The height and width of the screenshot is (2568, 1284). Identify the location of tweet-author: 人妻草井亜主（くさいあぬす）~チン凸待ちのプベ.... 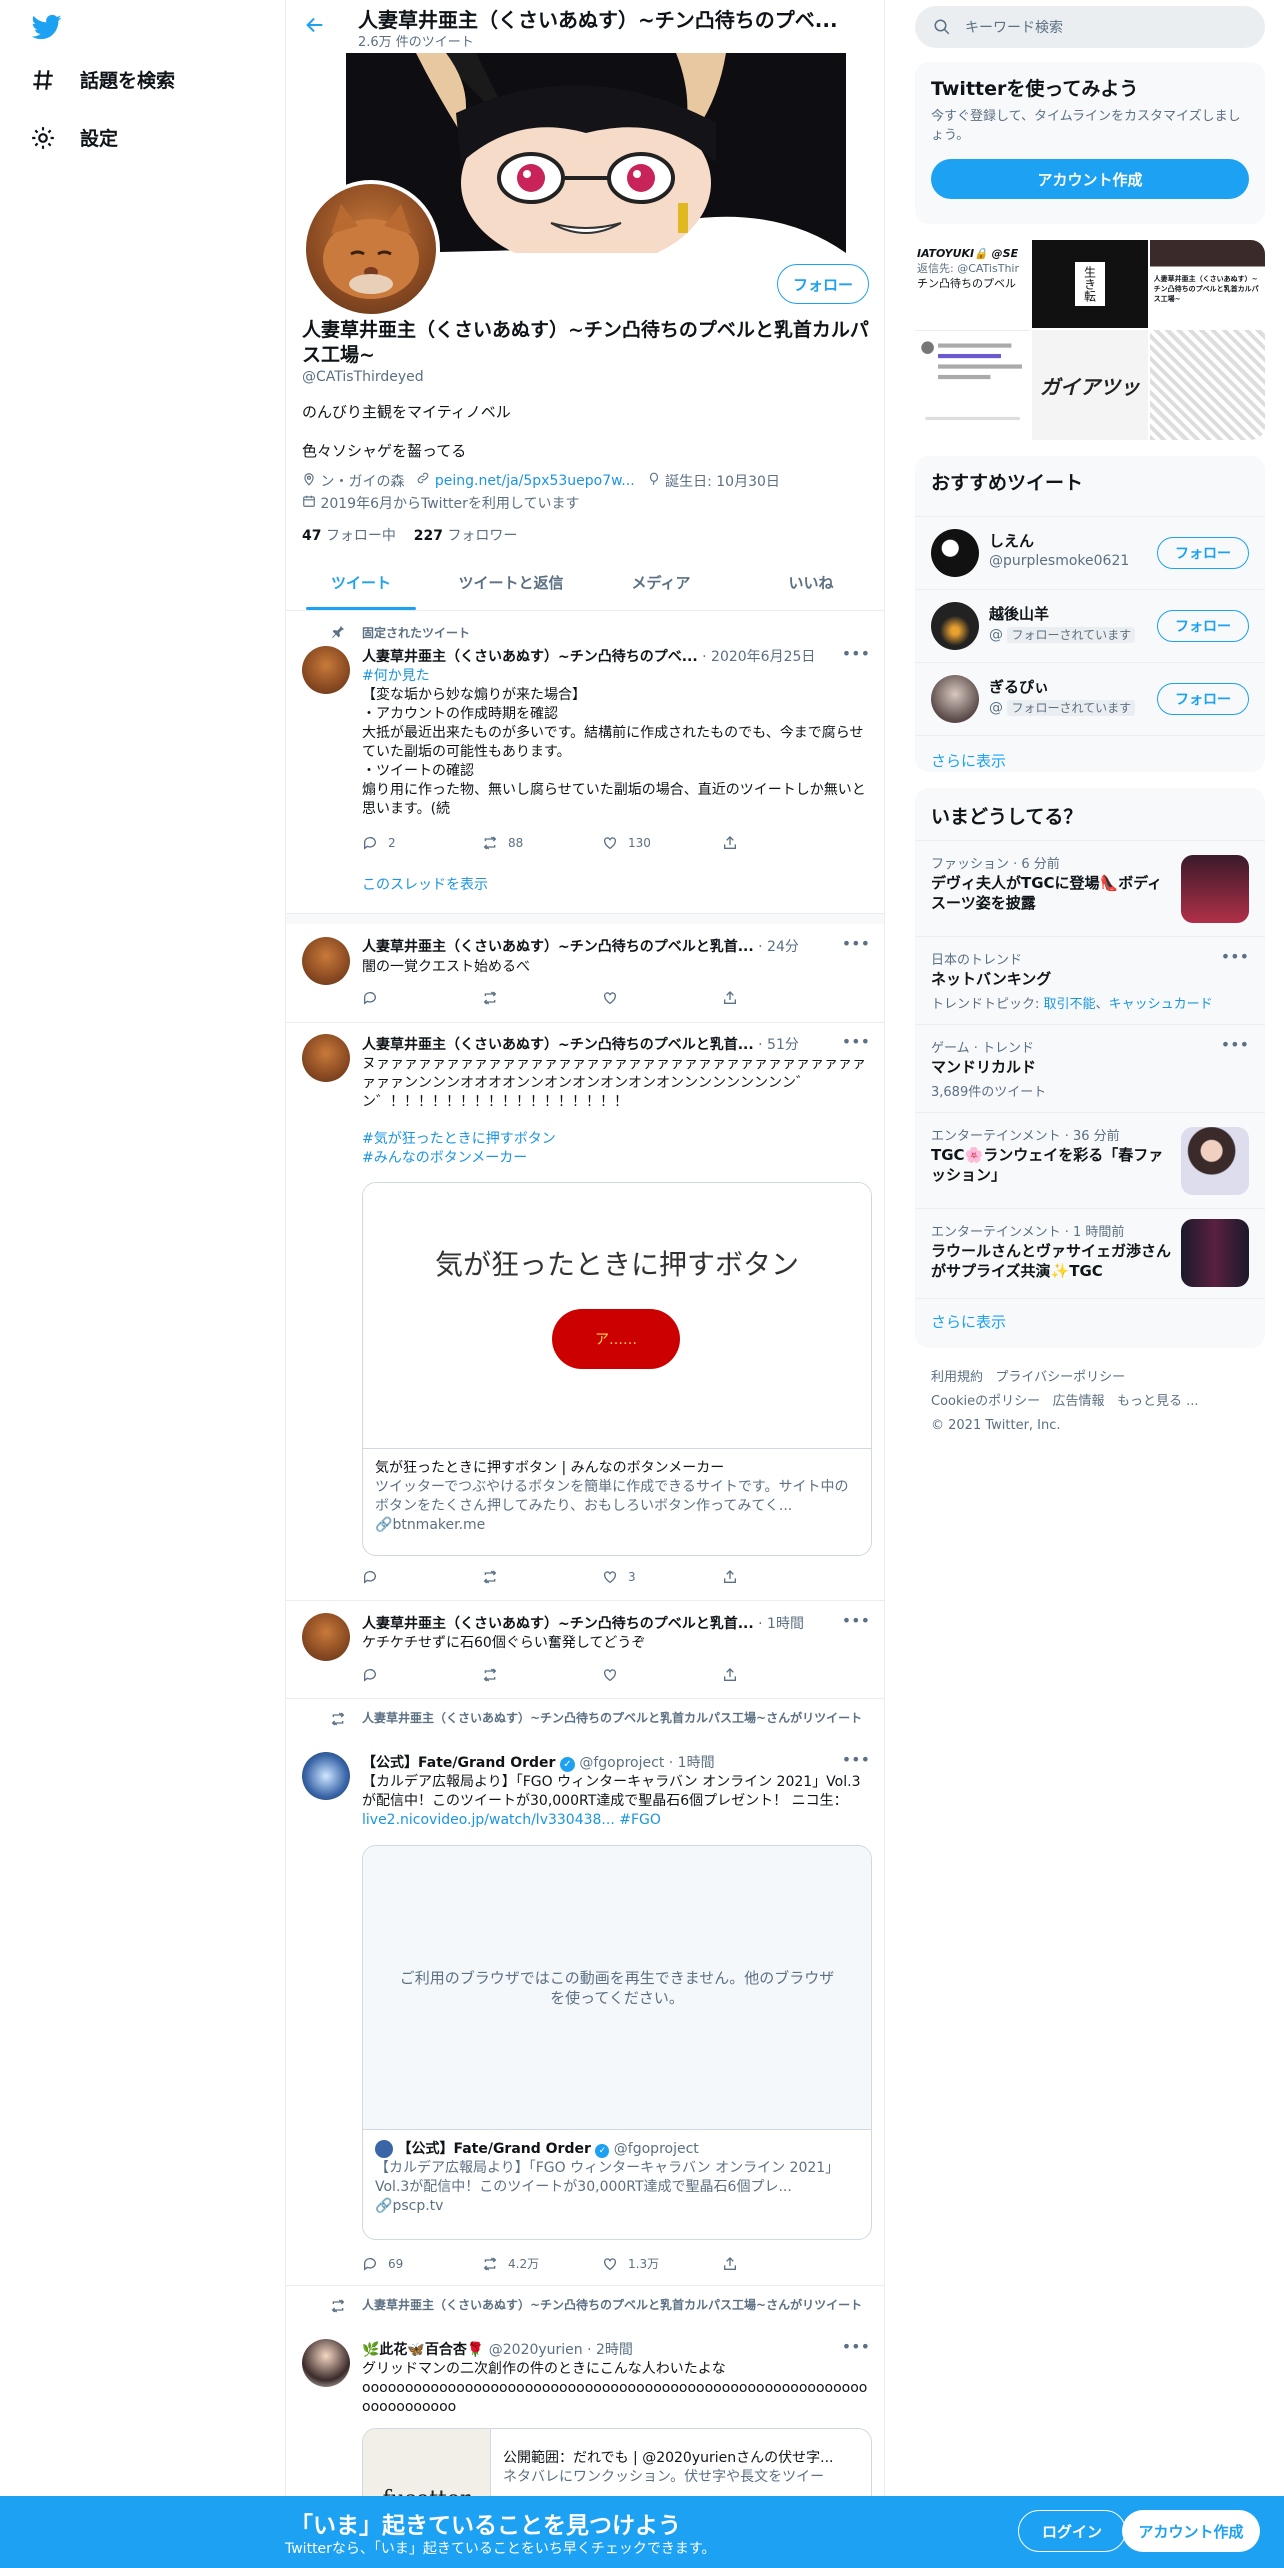
(530, 657).